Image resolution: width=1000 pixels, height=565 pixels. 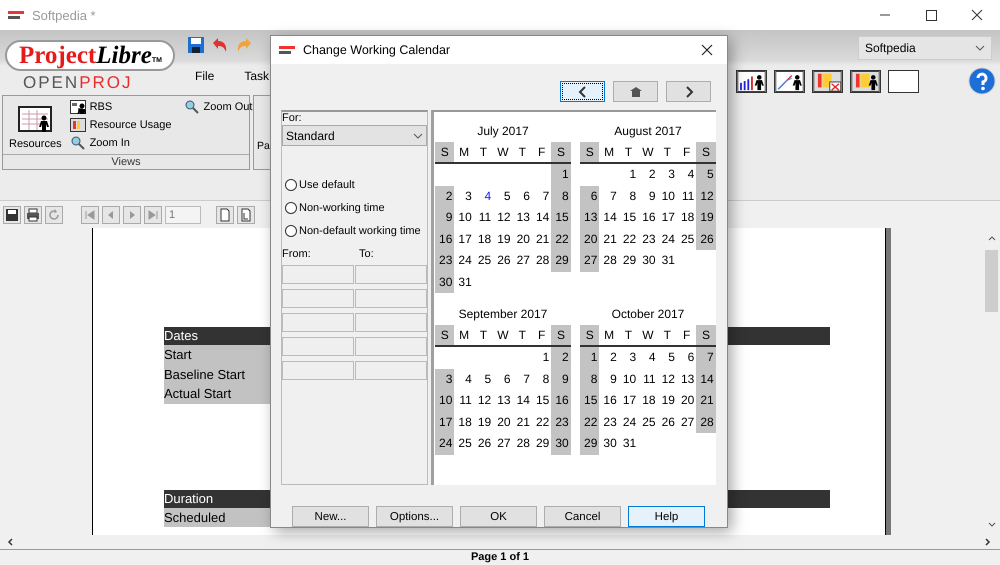 What do you see at coordinates (992, 238) in the screenshot?
I see `scroll-up-icon` at bounding box center [992, 238].